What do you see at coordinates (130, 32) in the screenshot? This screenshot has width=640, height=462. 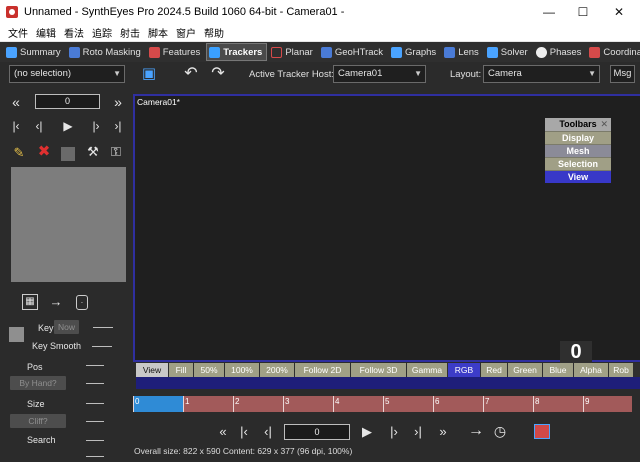 I see `menu-shot: 射击` at bounding box center [130, 32].